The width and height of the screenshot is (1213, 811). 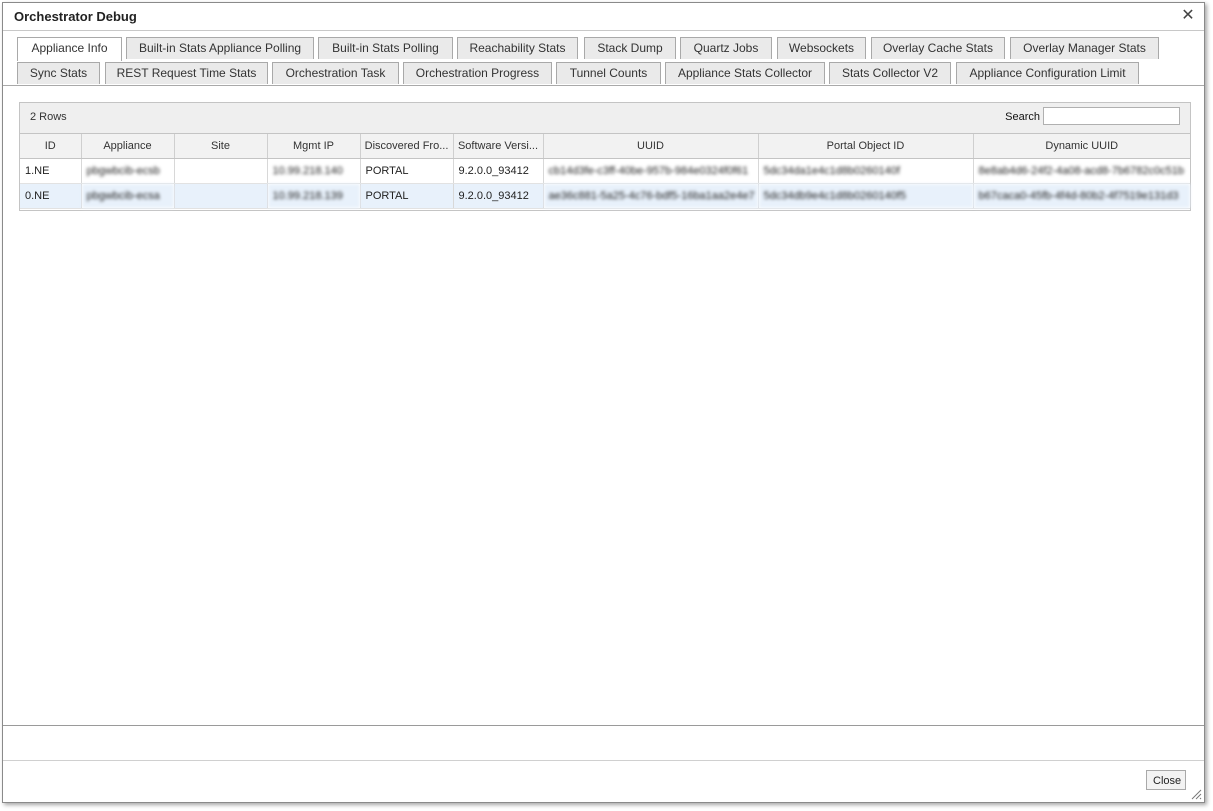 What do you see at coordinates (51, 171) in the screenshot?
I see `cell-id: 1.NE` at bounding box center [51, 171].